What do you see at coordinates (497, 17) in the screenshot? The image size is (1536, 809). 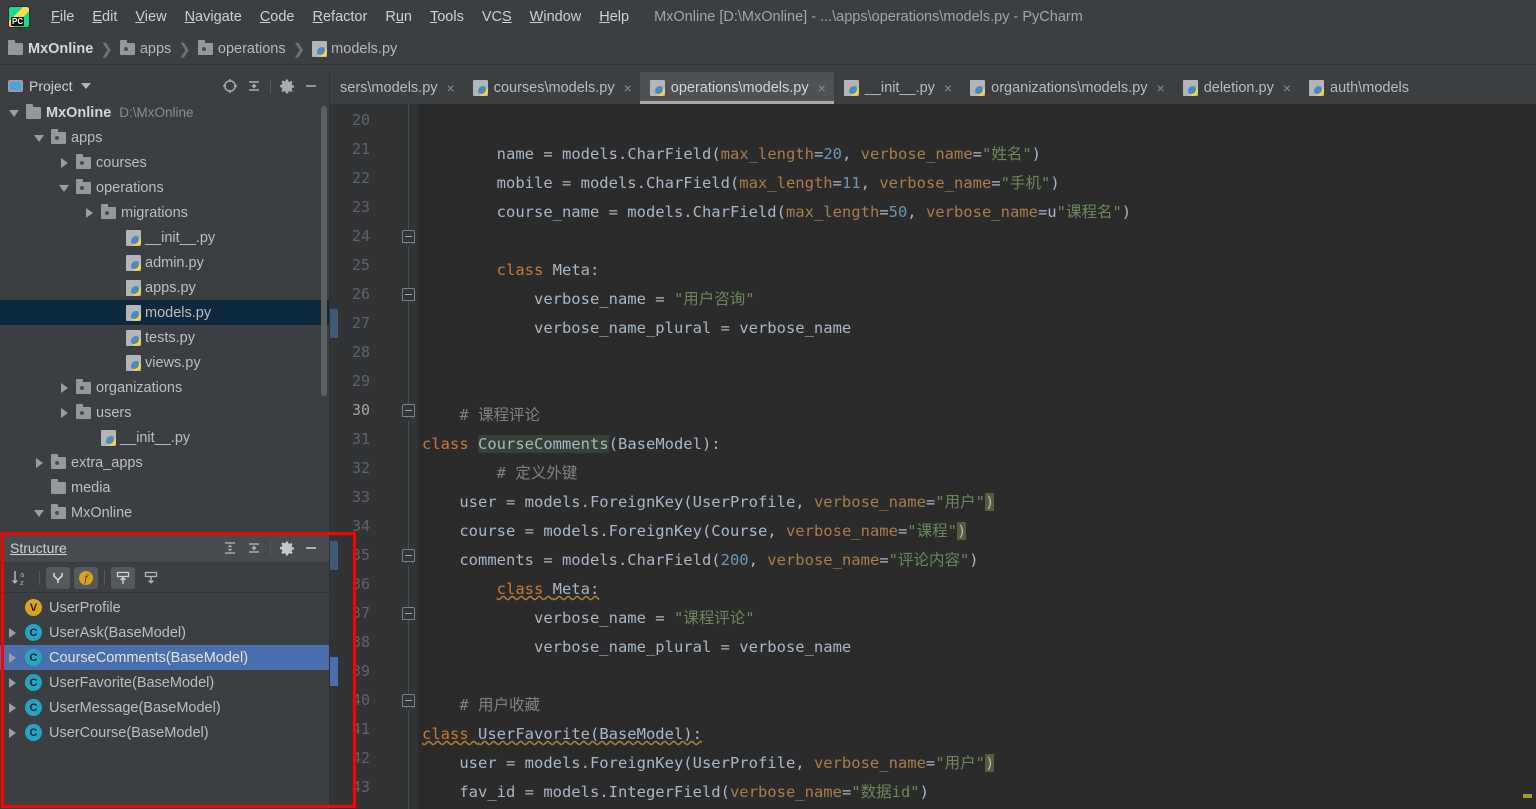 I see `menu-item-vcs: VCS` at bounding box center [497, 17].